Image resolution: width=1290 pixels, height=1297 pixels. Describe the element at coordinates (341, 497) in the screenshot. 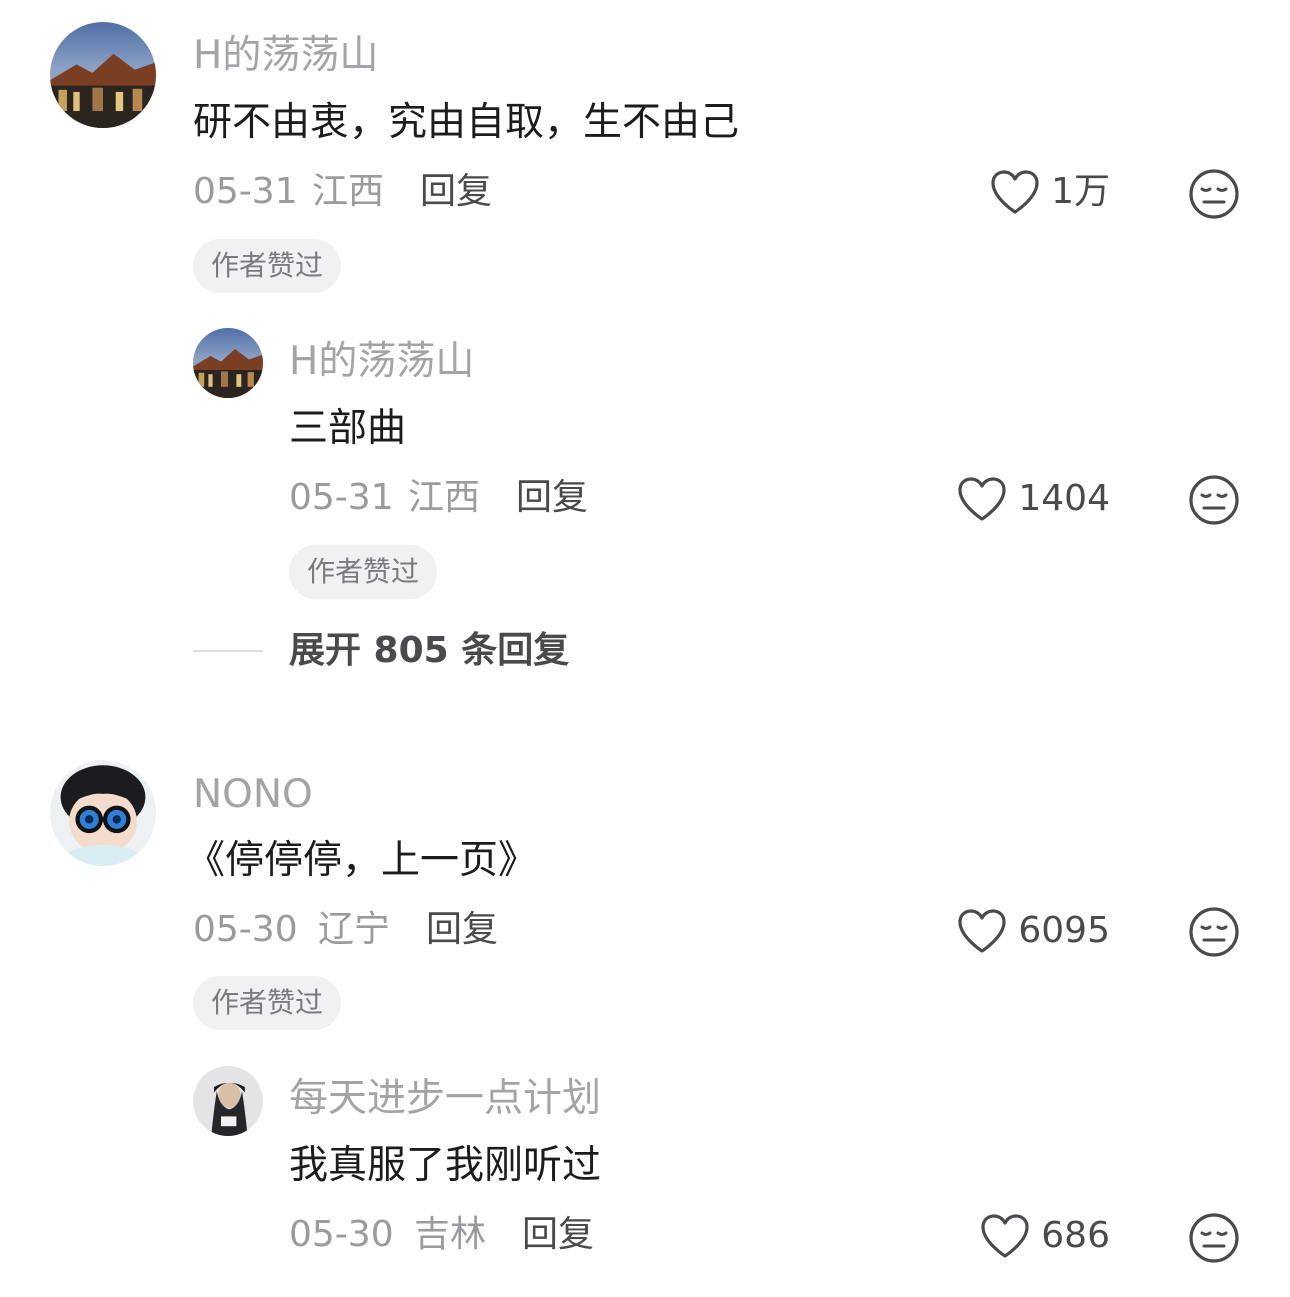

I see `reply-date: 05-31` at that location.